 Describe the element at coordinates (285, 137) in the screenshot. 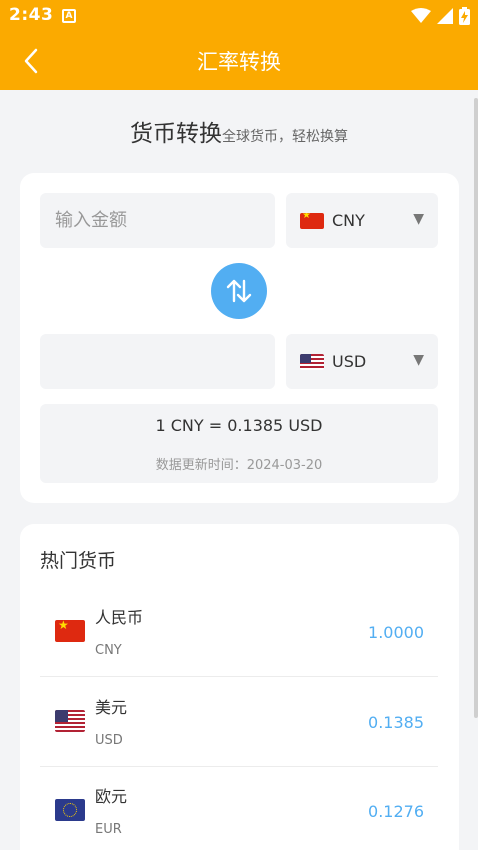

I see `hero-subtitle: 全球货币，轻松换算` at that location.